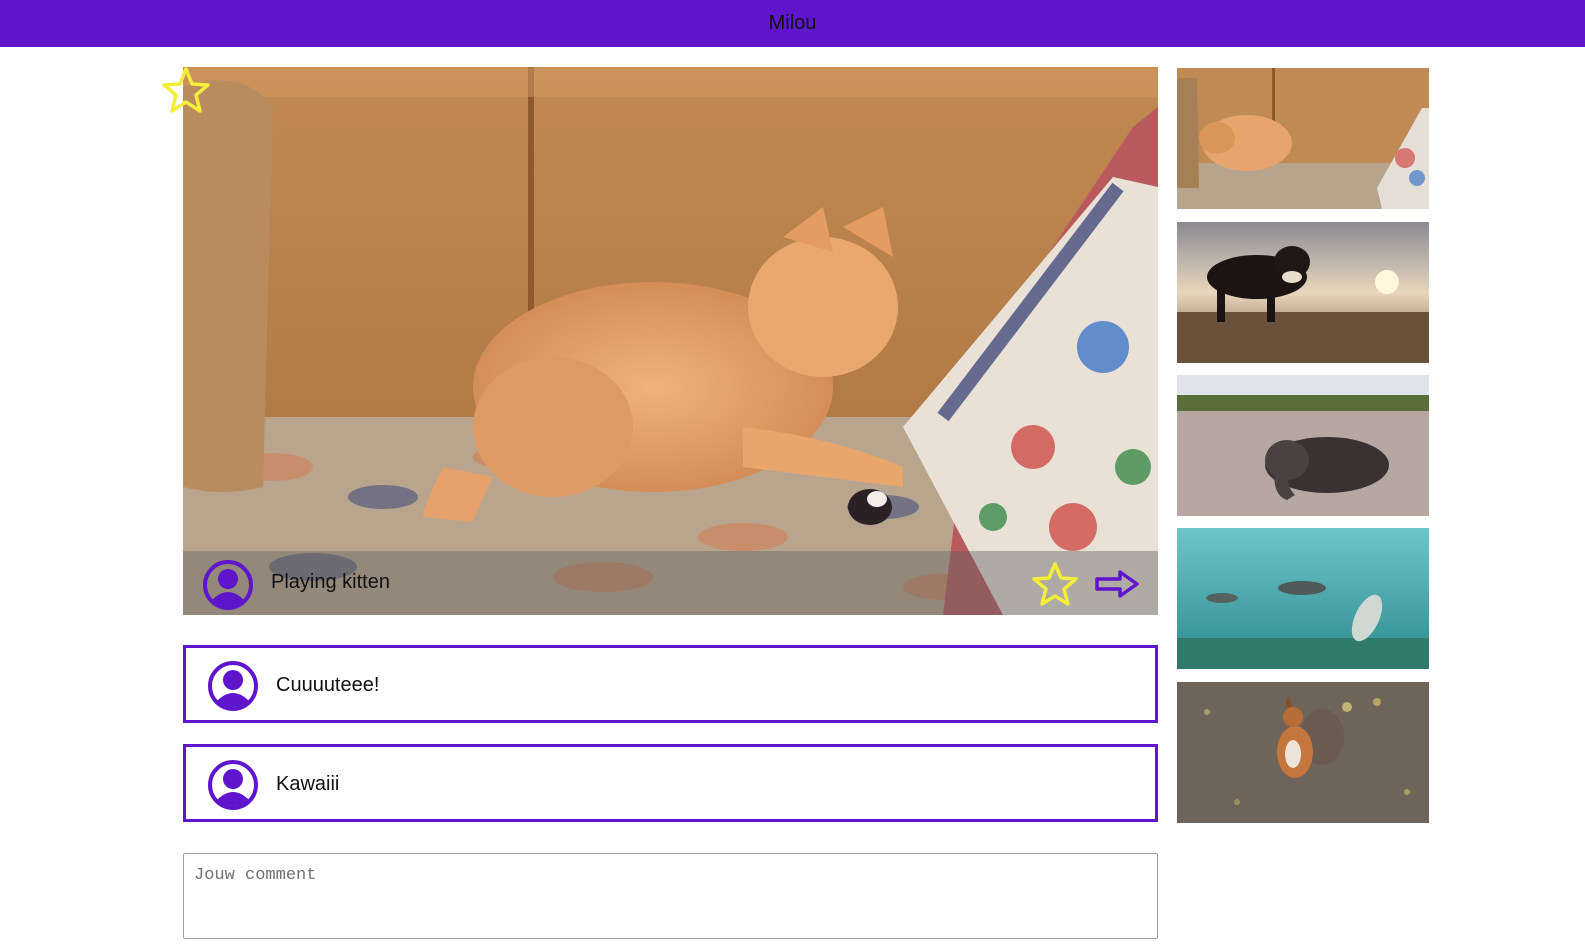 This screenshot has height=950, width=1585. Describe the element at coordinates (670, 583) in the screenshot. I see `video-info-bar: Playing kitten` at that location.